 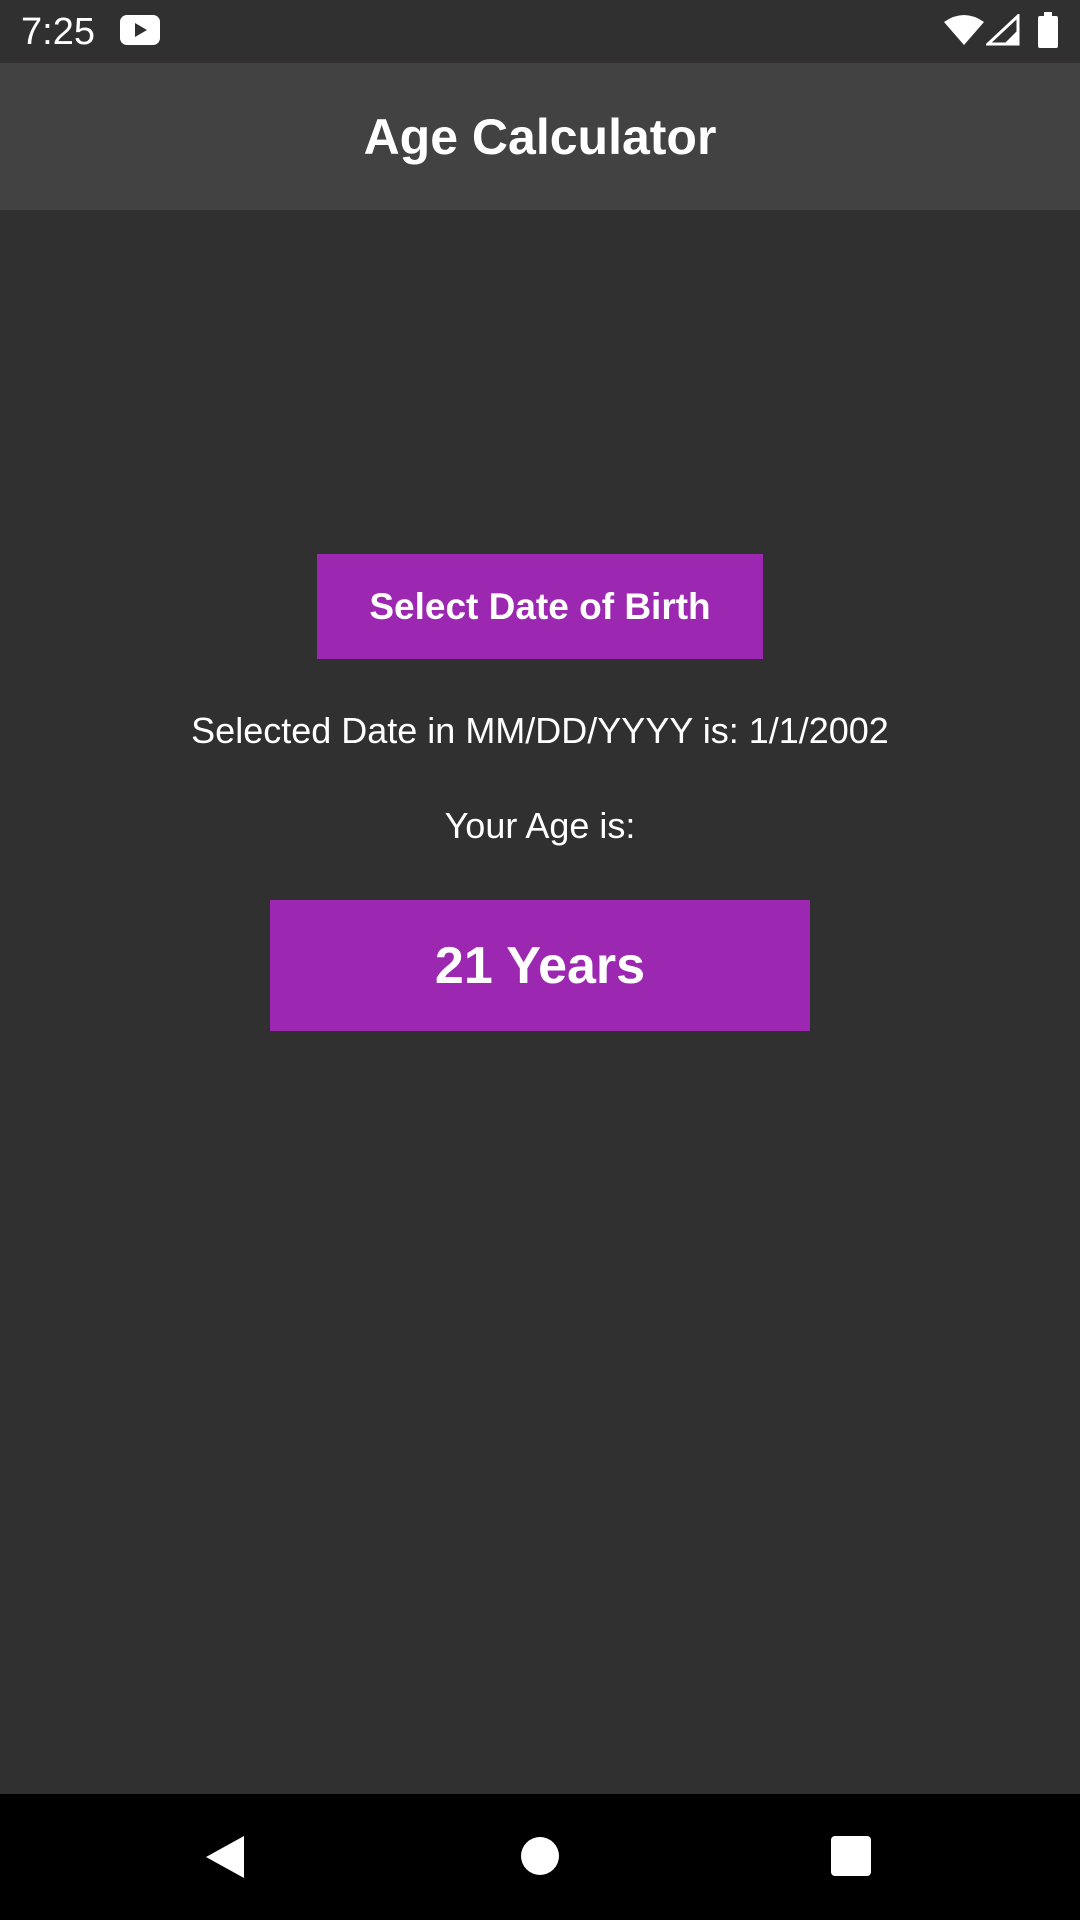 What do you see at coordinates (964, 30) in the screenshot?
I see `wifi-icon` at bounding box center [964, 30].